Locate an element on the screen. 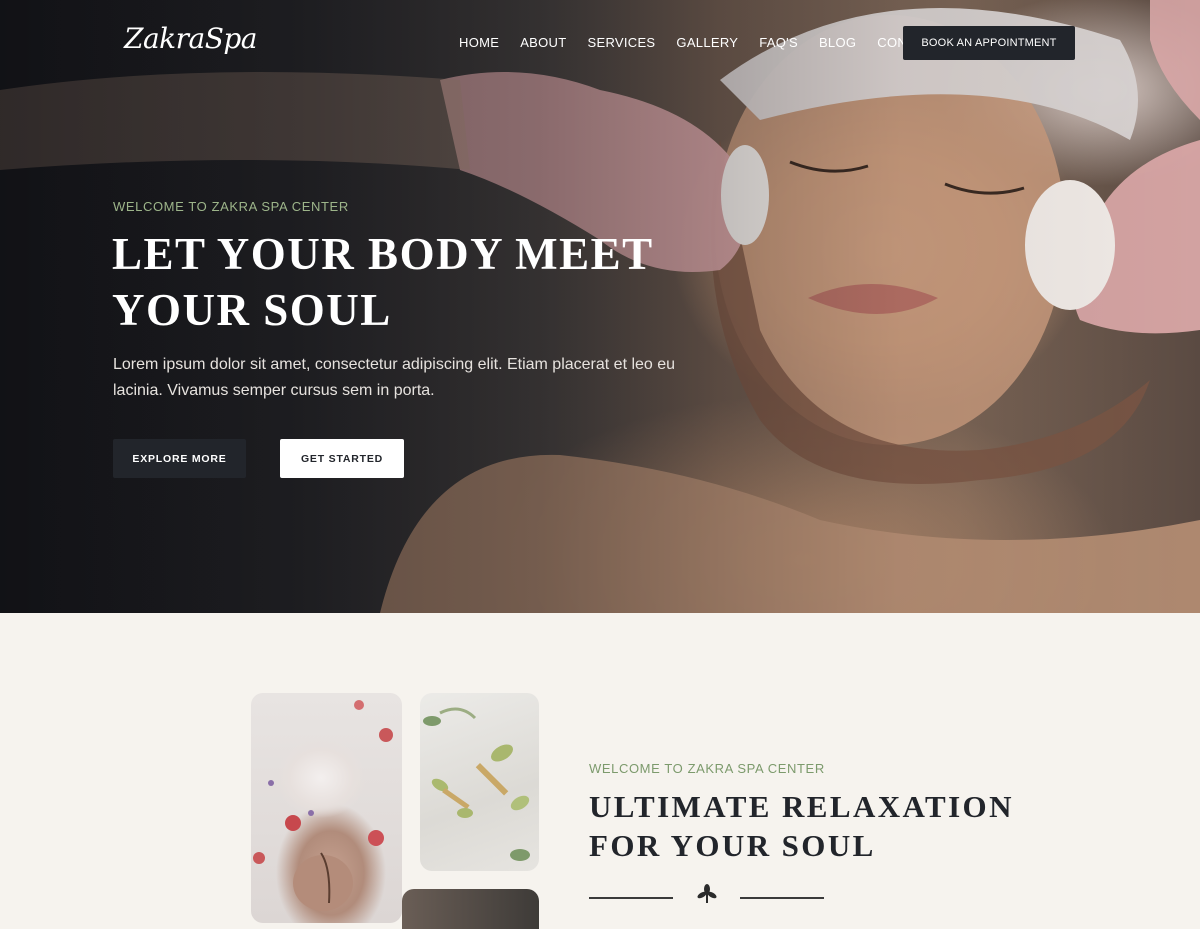 This screenshot has height=929, width=1200. jade-roller-image is located at coordinates (479, 782).